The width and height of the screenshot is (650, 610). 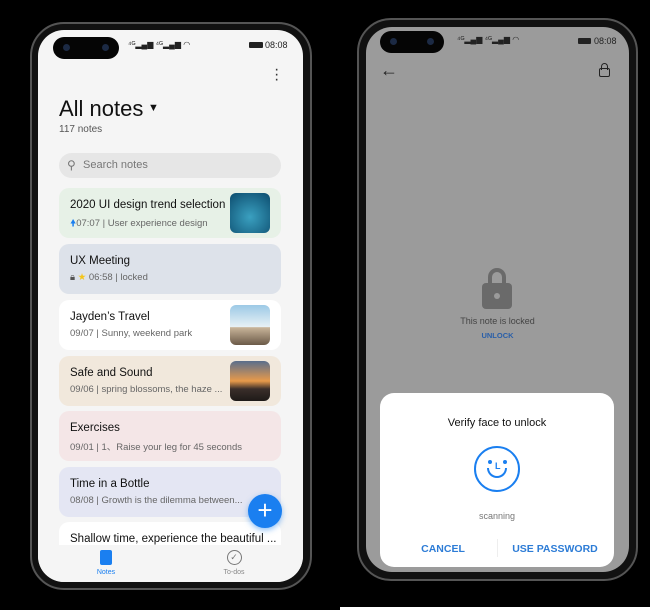 What do you see at coordinates (497, 469) in the screenshot?
I see `face-icon: L` at bounding box center [497, 469].